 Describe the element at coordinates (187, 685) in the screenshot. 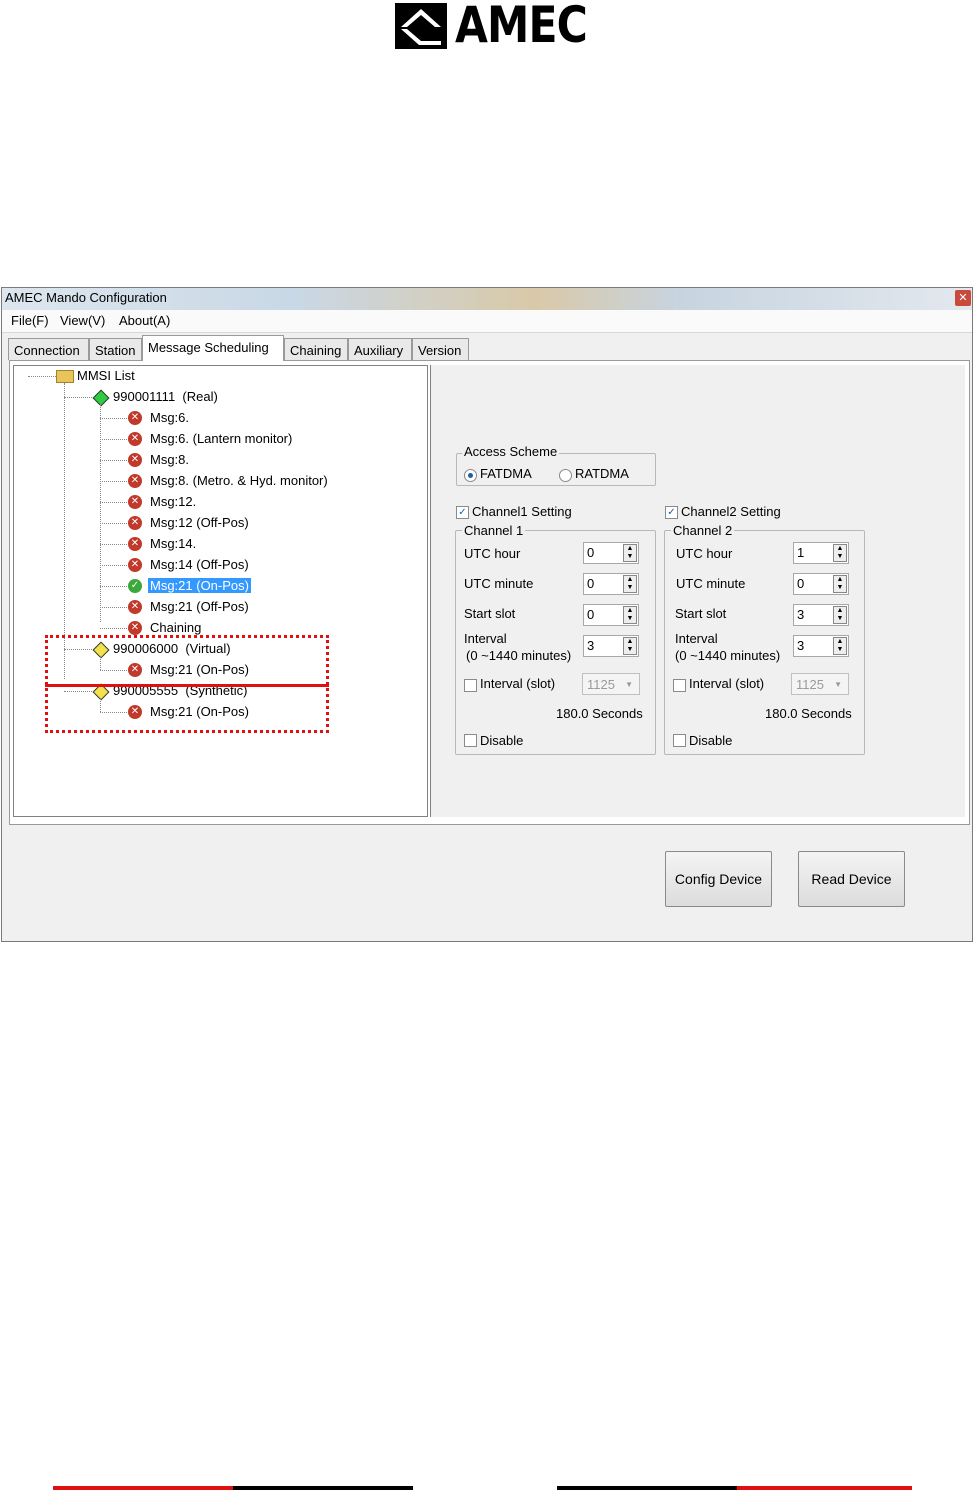

I see `annotation-line` at that location.